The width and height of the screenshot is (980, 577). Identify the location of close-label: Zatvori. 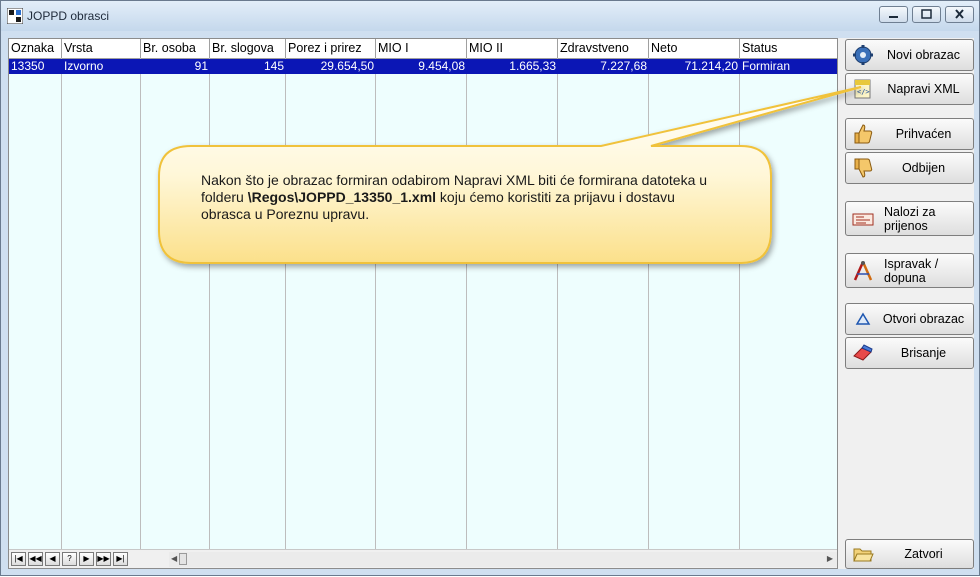
(923, 554).